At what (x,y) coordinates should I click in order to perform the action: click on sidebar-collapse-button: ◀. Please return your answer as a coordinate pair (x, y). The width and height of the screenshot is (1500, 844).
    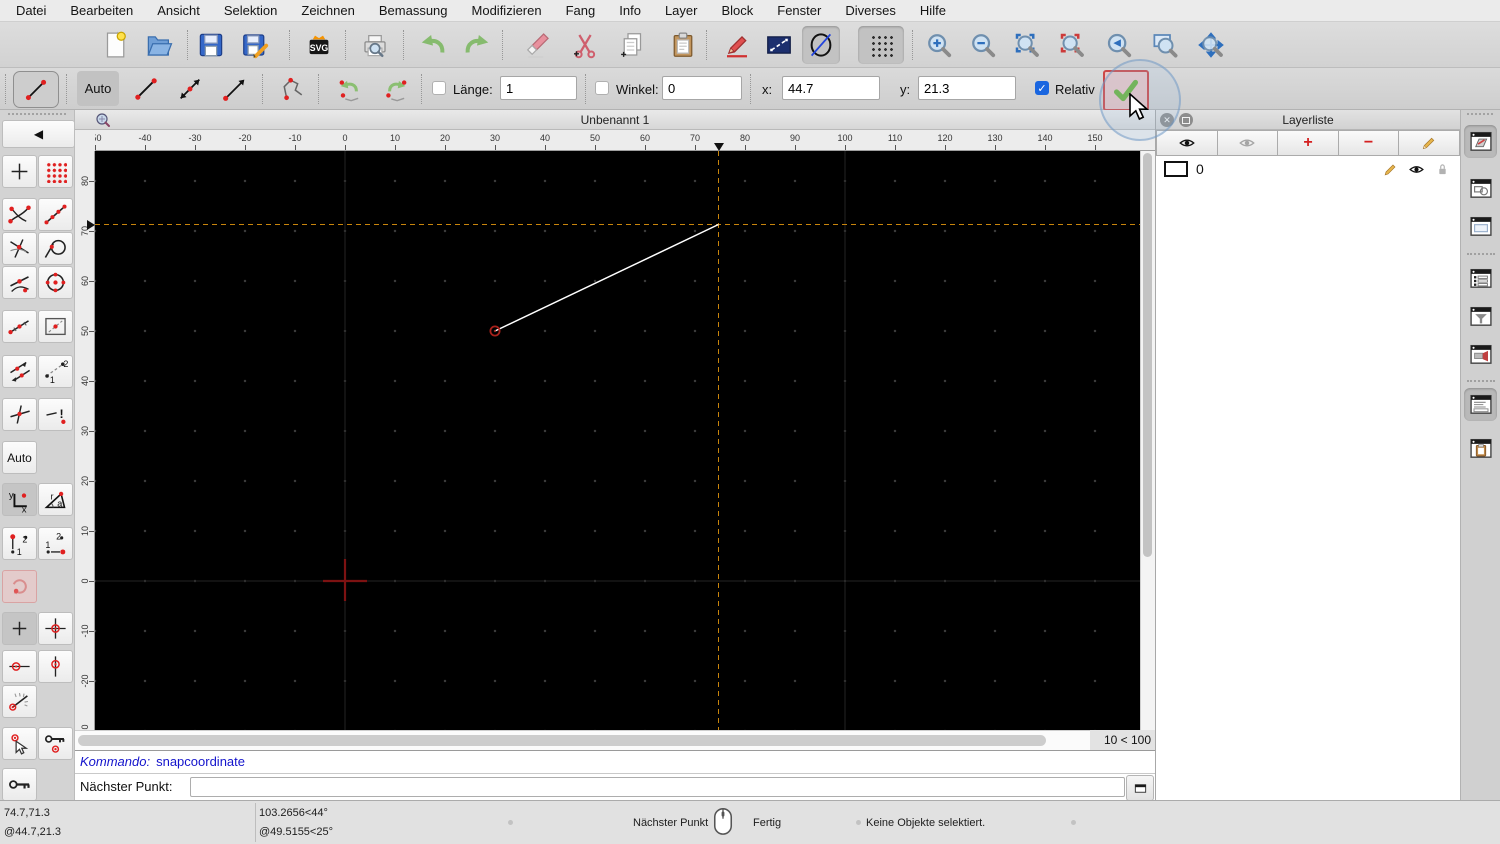
    Looking at the image, I should click on (38, 134).